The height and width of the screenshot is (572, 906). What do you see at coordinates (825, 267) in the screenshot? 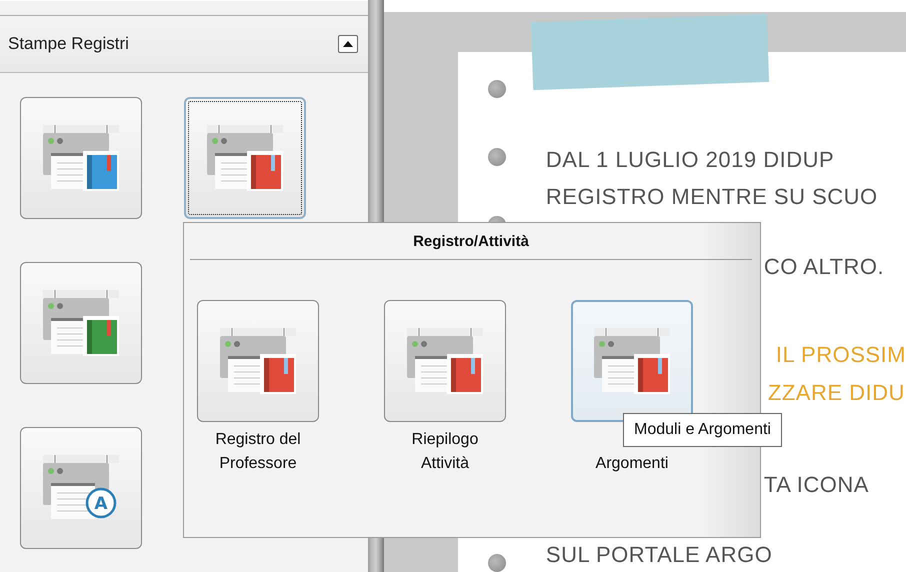
I see `note-text: CO ALTRO.` at bounding box center [825, 267].